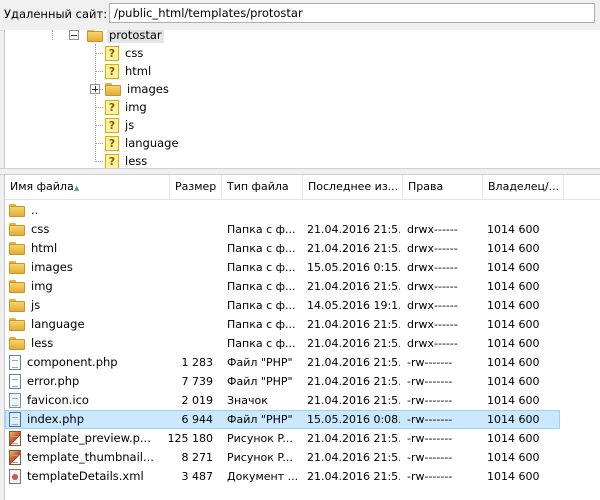 This screenshot has width=600, height=500. Describe the element at coordinates (432, 229) in the screenshot. I see `file-permissions: drwx------` at that location.